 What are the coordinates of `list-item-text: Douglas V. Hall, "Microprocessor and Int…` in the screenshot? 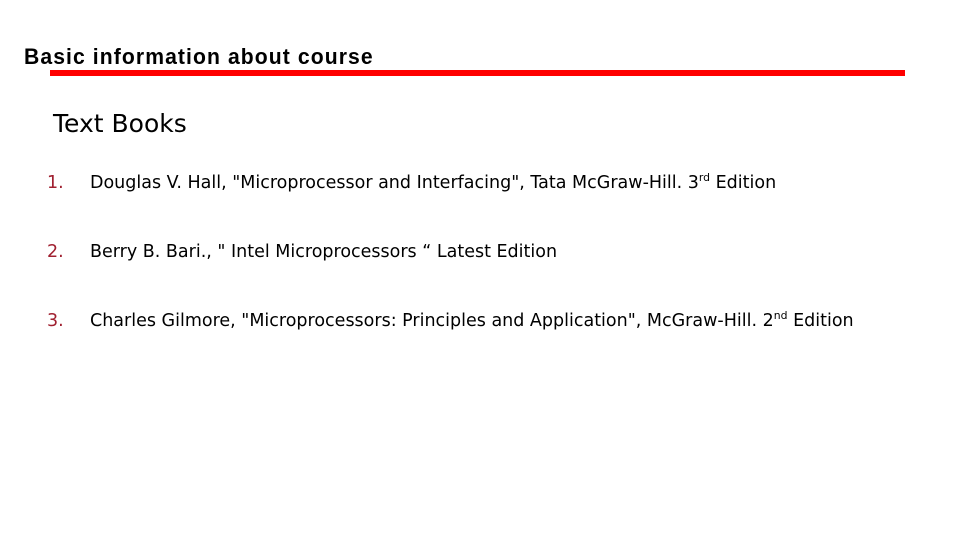 It's located at (508, 183).